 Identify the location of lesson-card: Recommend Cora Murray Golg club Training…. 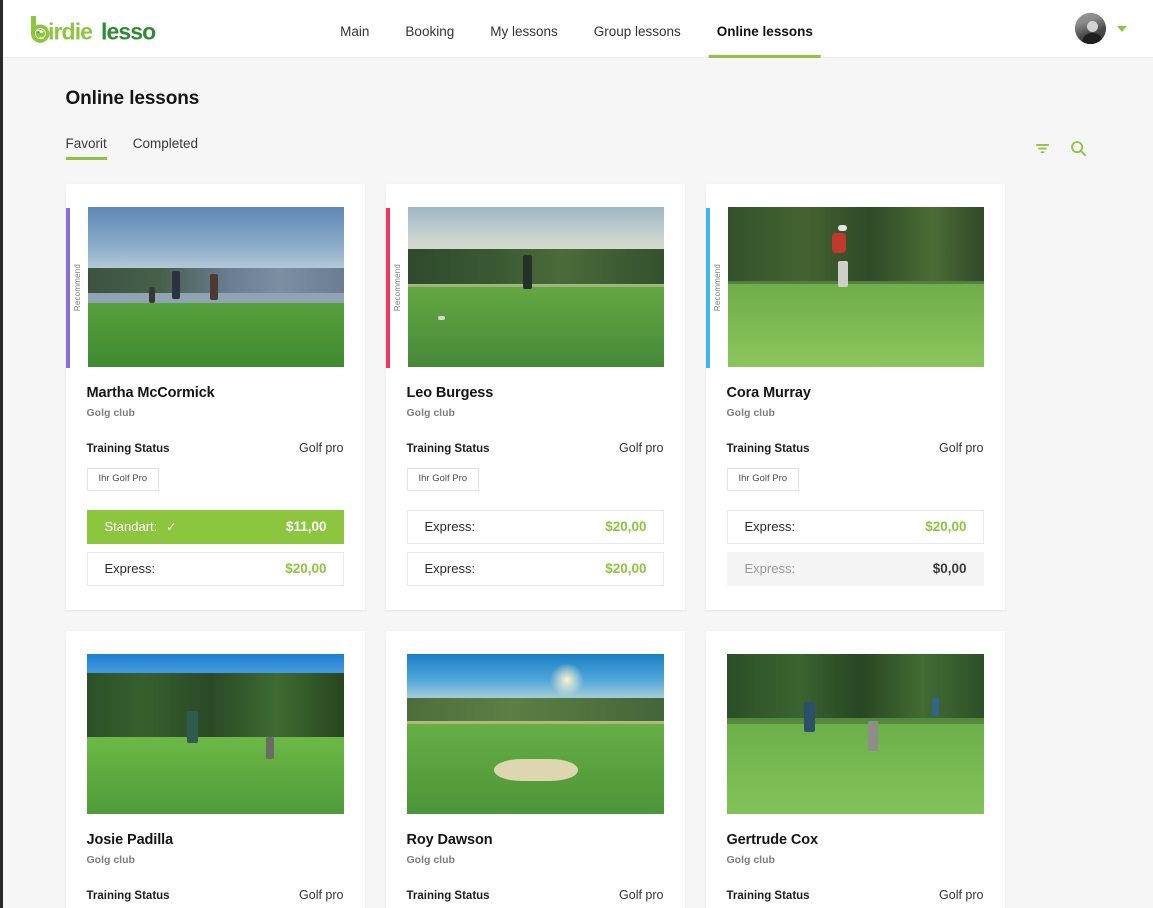
(855, 397).